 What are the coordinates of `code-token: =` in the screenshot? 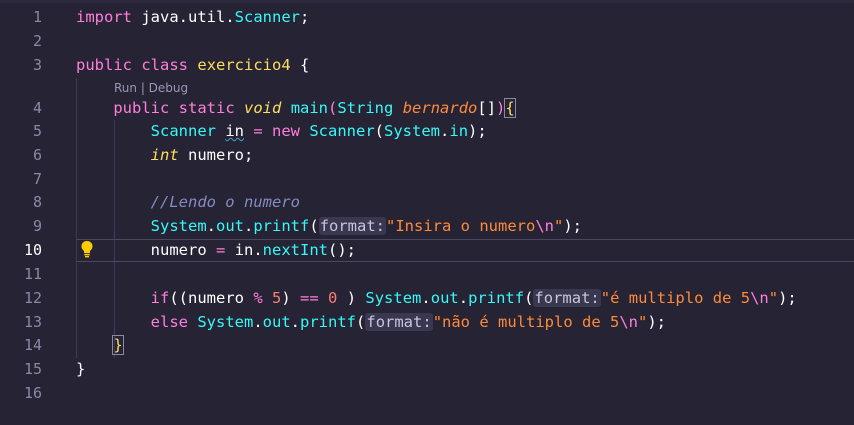 It's located at (258, 131).